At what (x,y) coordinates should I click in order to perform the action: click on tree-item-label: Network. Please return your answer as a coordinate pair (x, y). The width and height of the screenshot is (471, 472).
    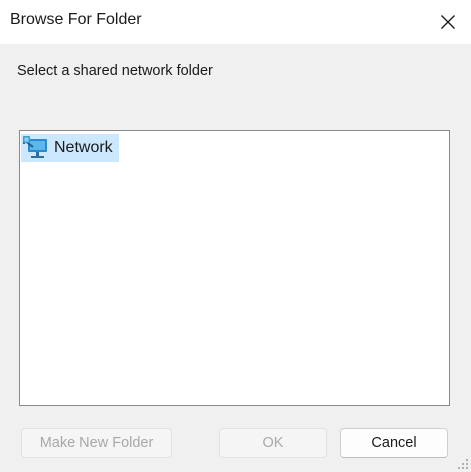
    Looking at the image, I should click on (83, 147).